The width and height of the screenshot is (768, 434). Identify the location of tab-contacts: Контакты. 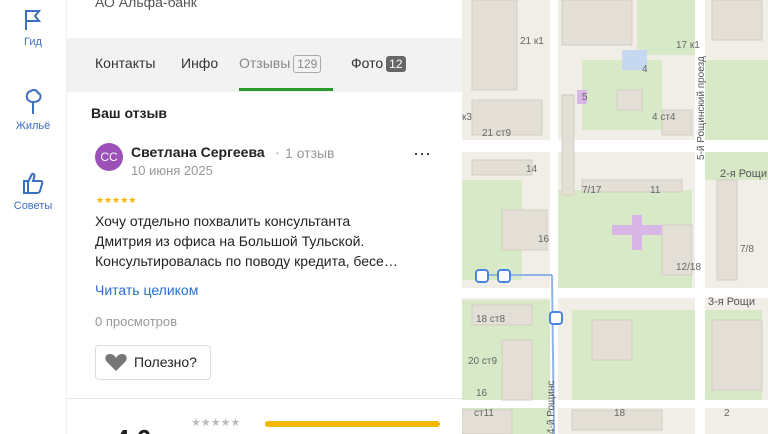
(125, 63).